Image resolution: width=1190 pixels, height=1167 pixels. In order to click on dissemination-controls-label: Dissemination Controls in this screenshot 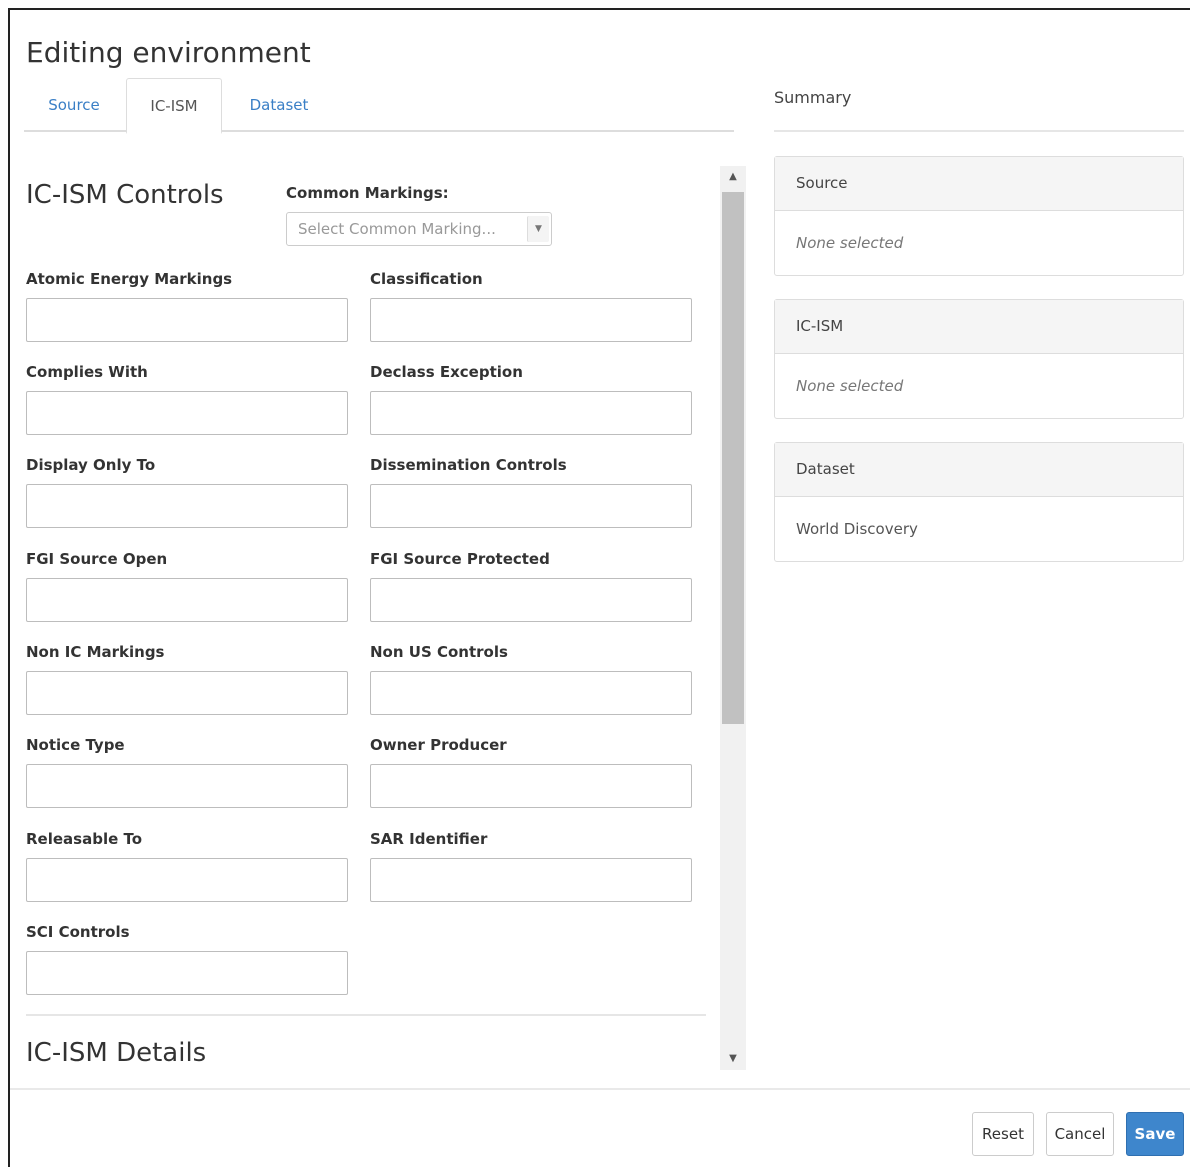, I will do `click(468, 465)`.